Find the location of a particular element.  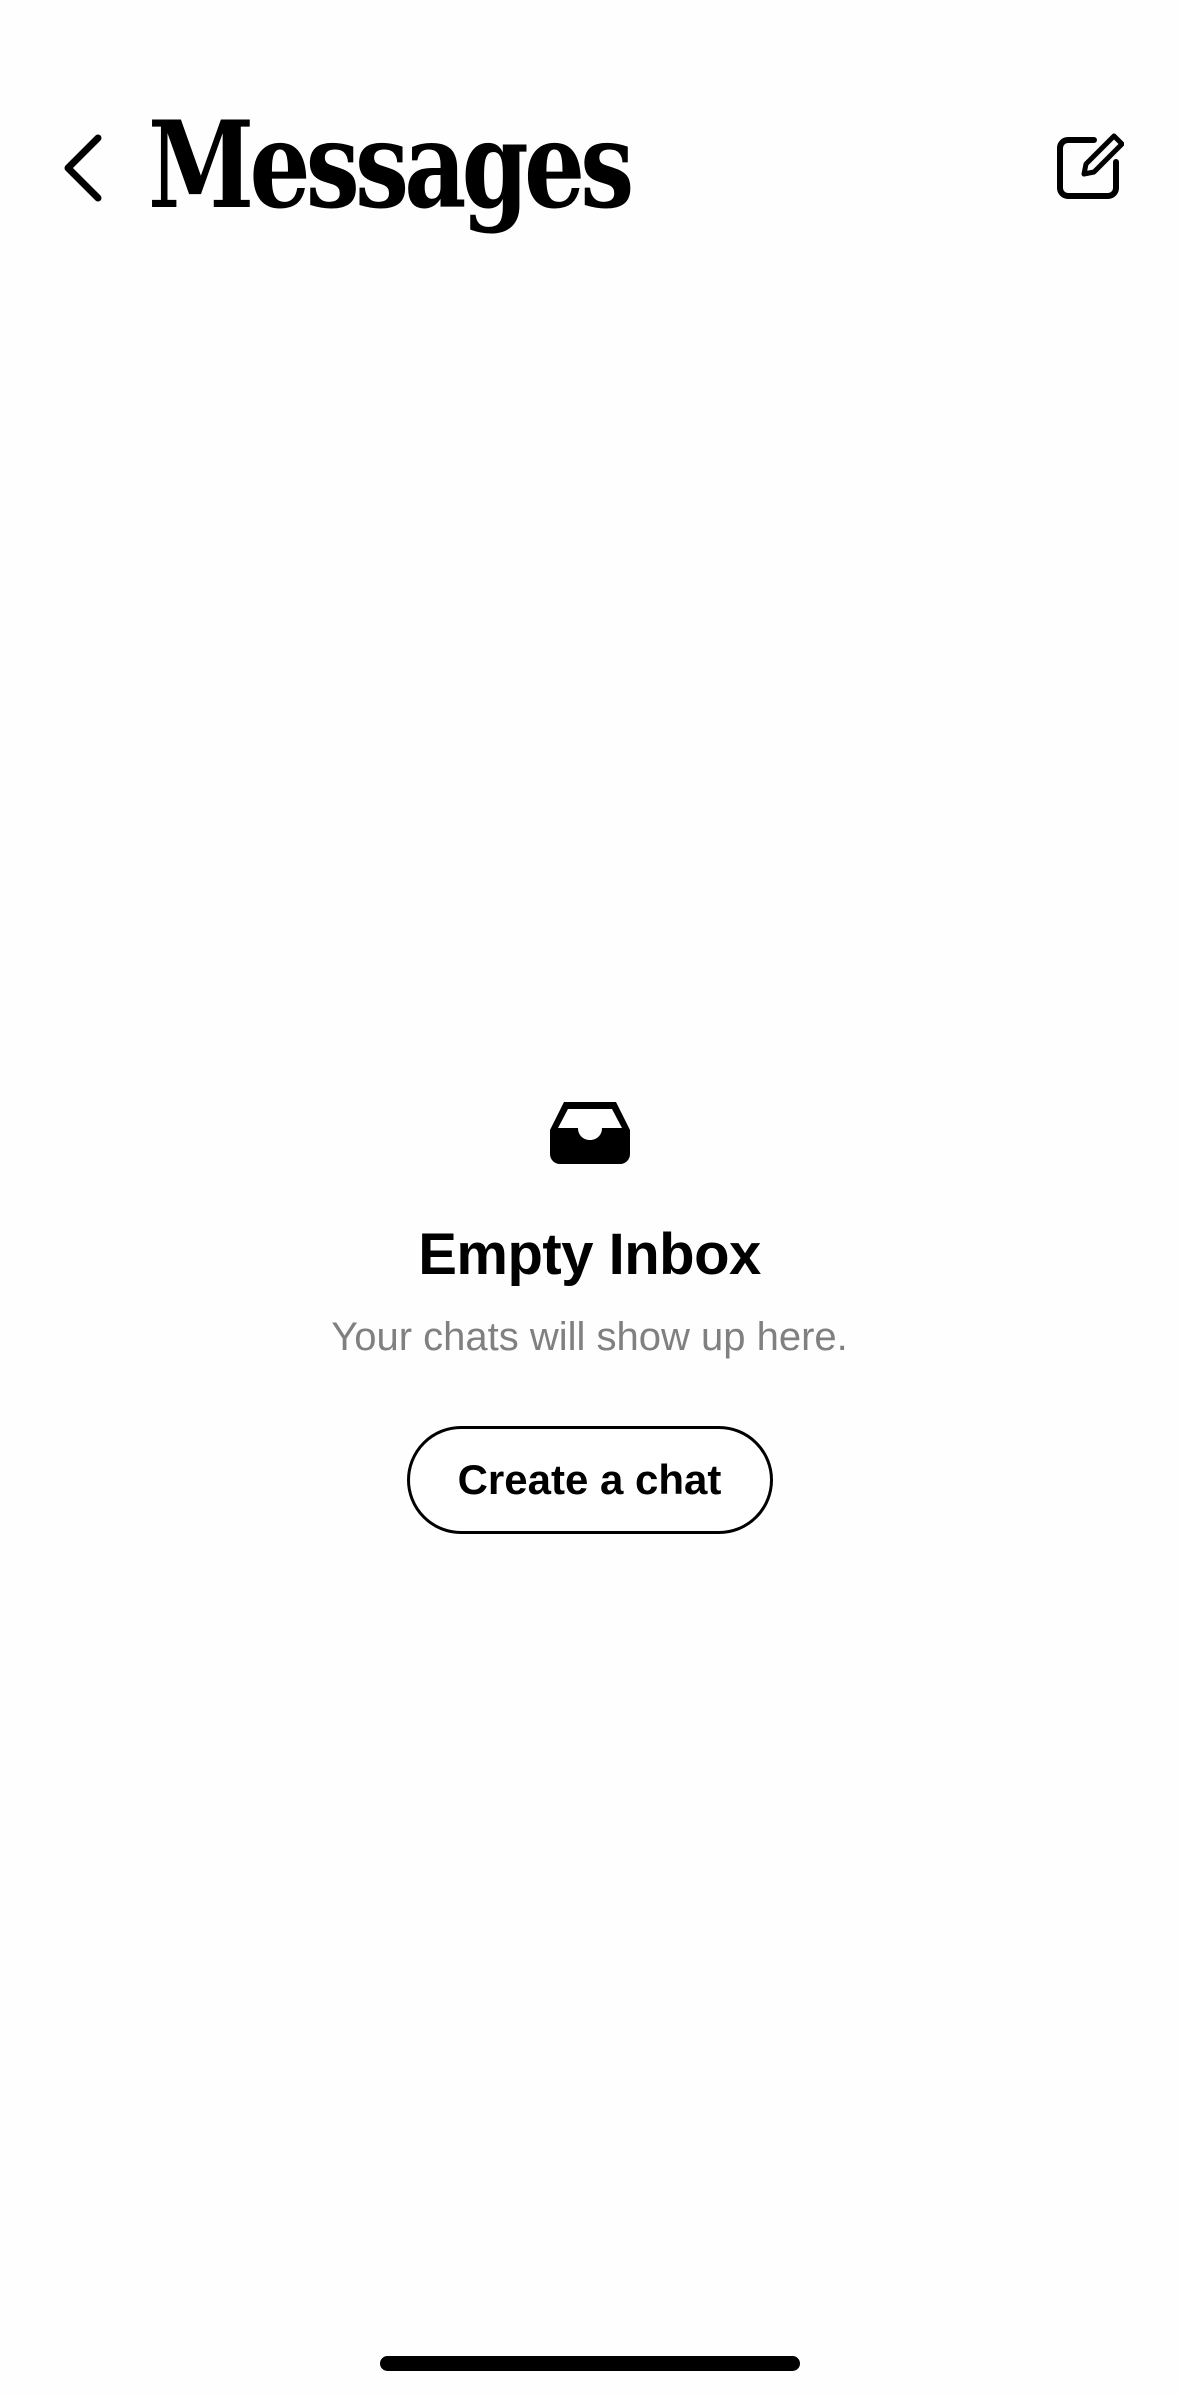

back-button is located at coordinates (82, 168).